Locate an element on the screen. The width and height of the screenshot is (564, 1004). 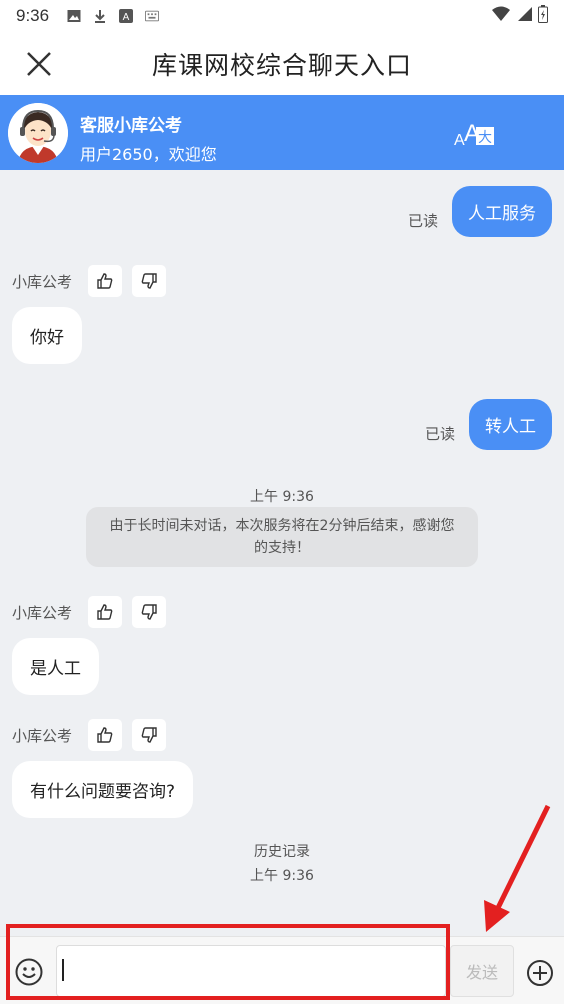
user-bubble: 转人工 is located at coordinates (510, 424).